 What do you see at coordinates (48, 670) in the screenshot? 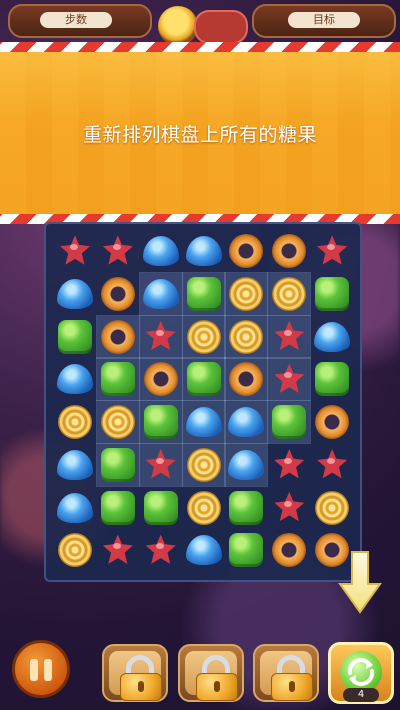
I see `pause-icon-bar` at bounding box center [48, 670].